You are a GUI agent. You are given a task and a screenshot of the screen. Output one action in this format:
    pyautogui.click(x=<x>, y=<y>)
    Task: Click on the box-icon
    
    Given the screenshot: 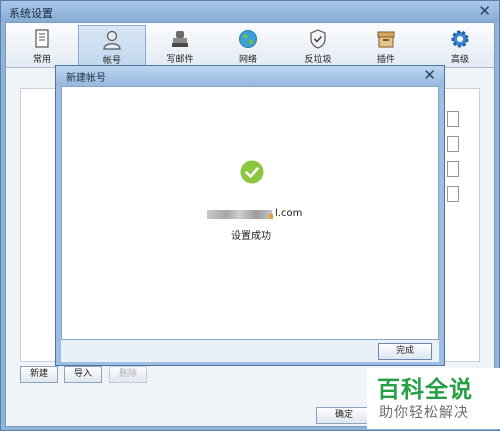 What is the action you would take?
    pyautogui.click(x=386, y=39)
    